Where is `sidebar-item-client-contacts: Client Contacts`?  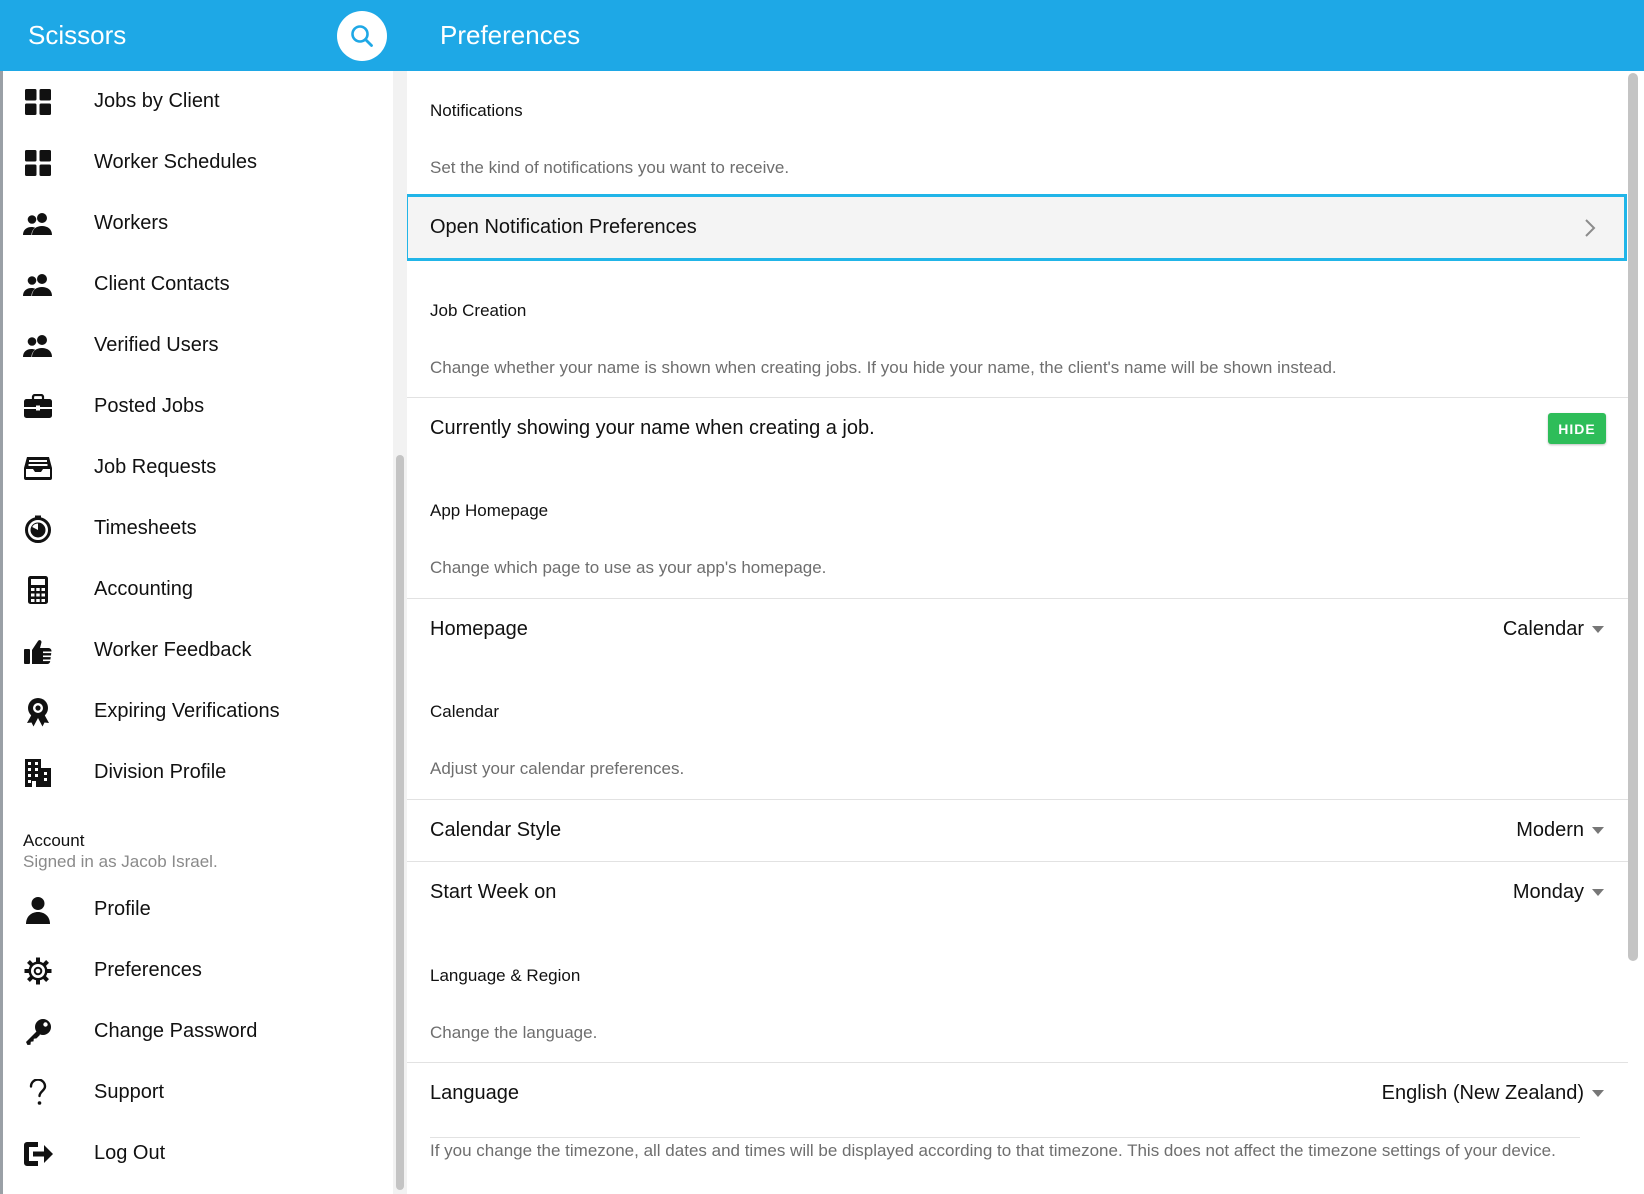
sidebar-item-client-contacts: Client Contacts is located at coordinates (196, 284).